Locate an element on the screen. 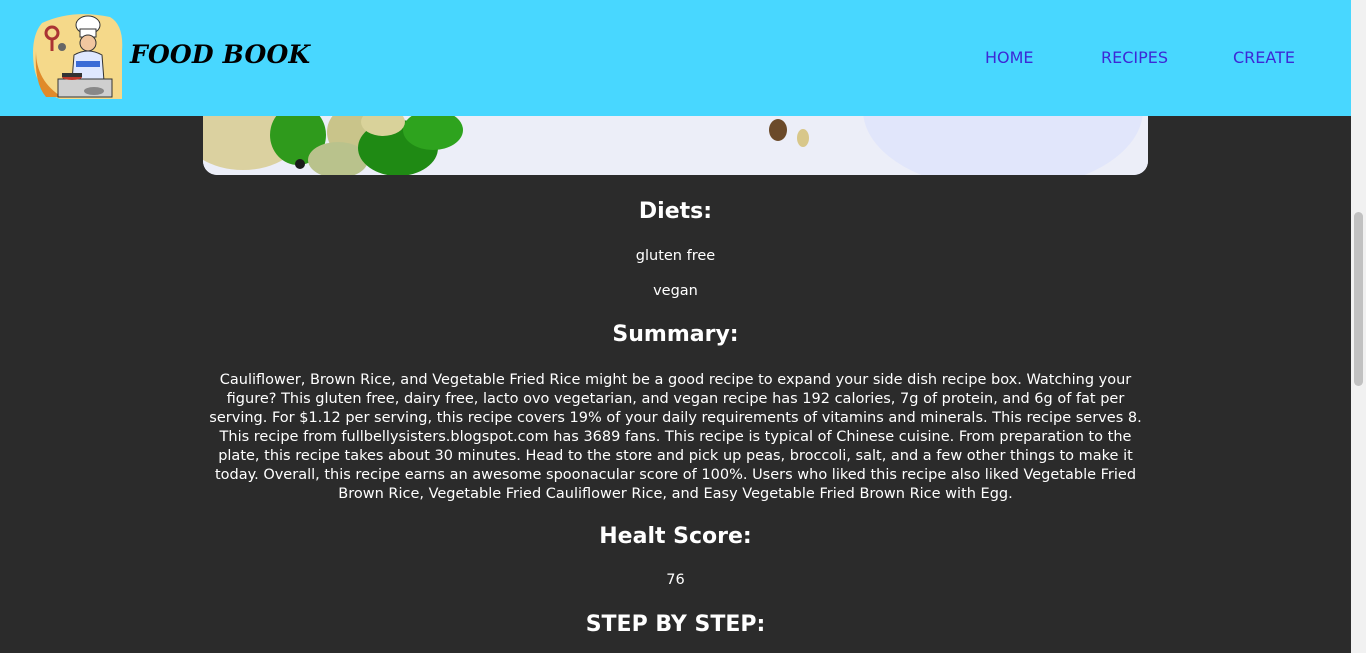  nav-link-home: HOME is located at coordinates (1009, 57).